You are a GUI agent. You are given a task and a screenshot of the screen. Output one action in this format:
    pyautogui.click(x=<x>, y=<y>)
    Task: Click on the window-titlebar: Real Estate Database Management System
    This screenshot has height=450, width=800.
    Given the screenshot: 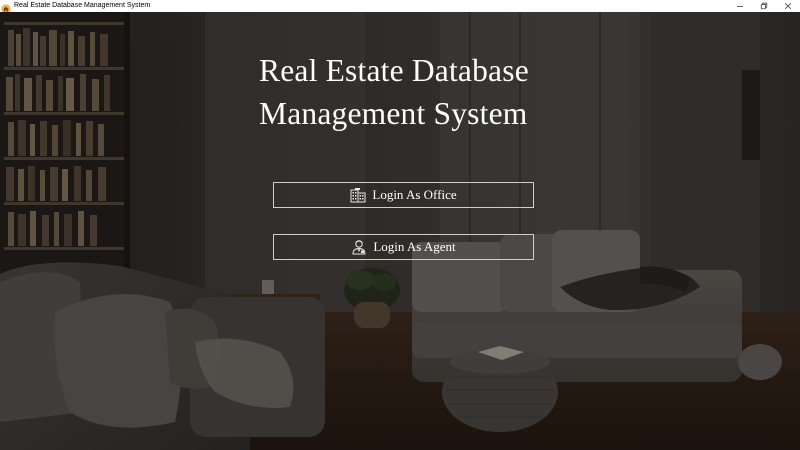 What is the action you would take?
    pyautogui.click(x=400, y=7)
    